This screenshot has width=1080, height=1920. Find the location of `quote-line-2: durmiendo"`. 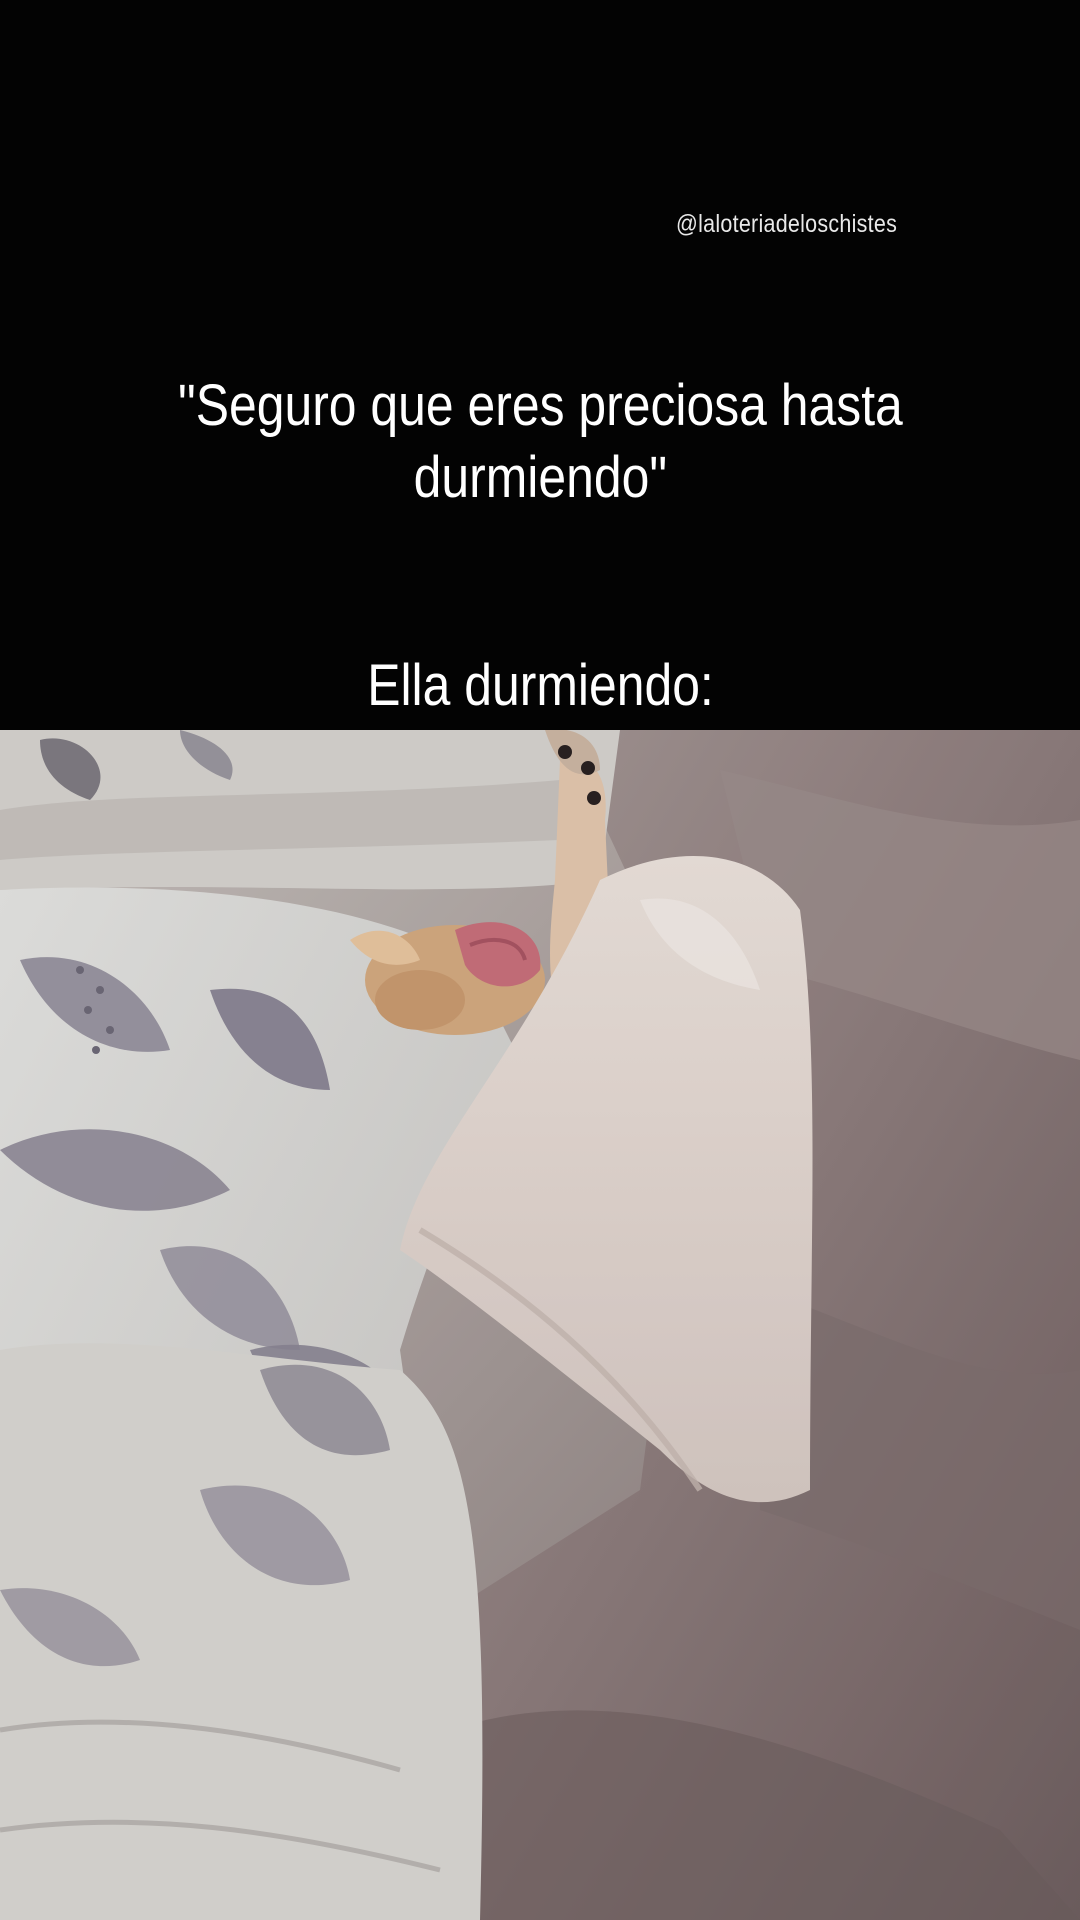

quote-line-2: durmiendo" is located at coordinates (540, 477).